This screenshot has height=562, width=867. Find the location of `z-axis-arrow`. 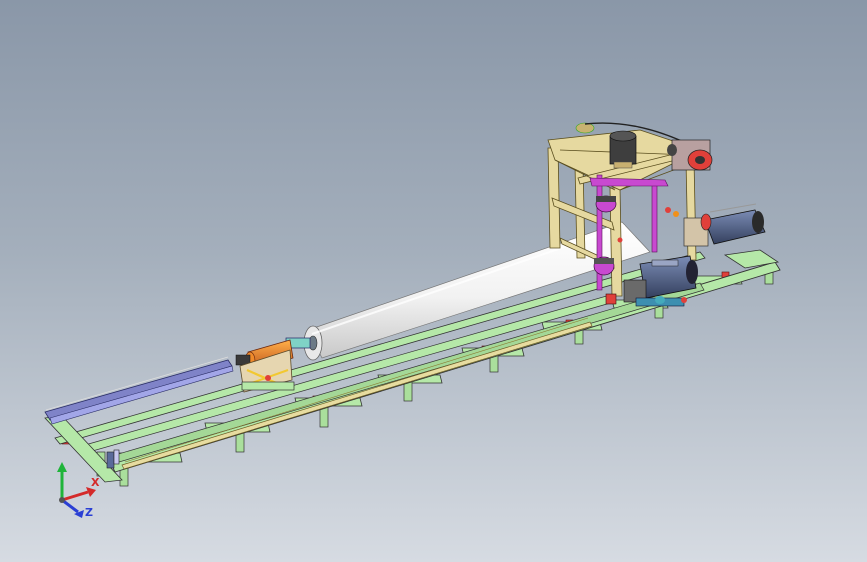

z-axis-arrow is located at coordinates (72, 508).